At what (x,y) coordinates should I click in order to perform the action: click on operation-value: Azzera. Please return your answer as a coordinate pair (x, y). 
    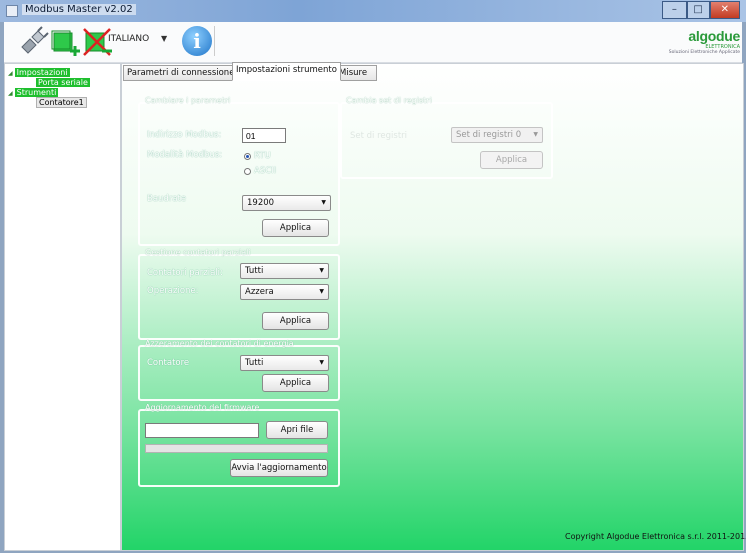
    Looking at the image, I should click on (259, 292).